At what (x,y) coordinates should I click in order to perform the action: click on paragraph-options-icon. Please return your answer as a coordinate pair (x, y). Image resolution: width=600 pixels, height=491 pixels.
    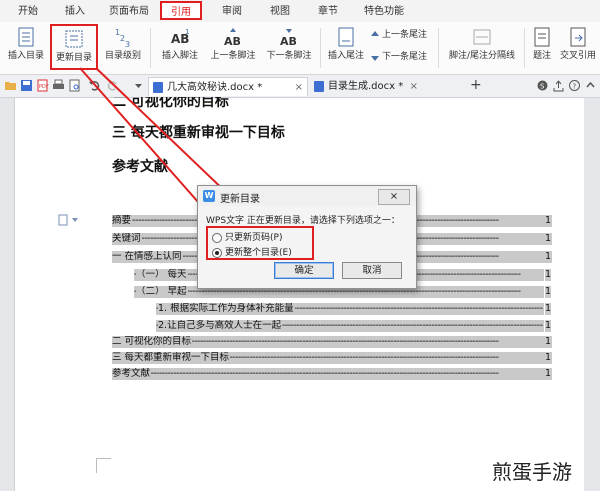
    Looking at the image, I should click on (69, 220).